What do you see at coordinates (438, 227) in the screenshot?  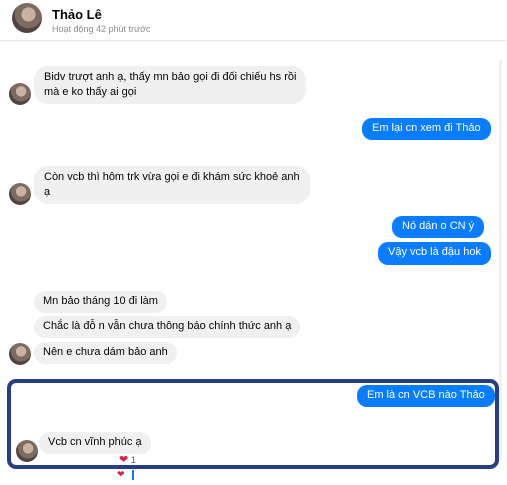 I see `outgoing-message: Nó dán o CN ý` at bounding box center [438, 227].